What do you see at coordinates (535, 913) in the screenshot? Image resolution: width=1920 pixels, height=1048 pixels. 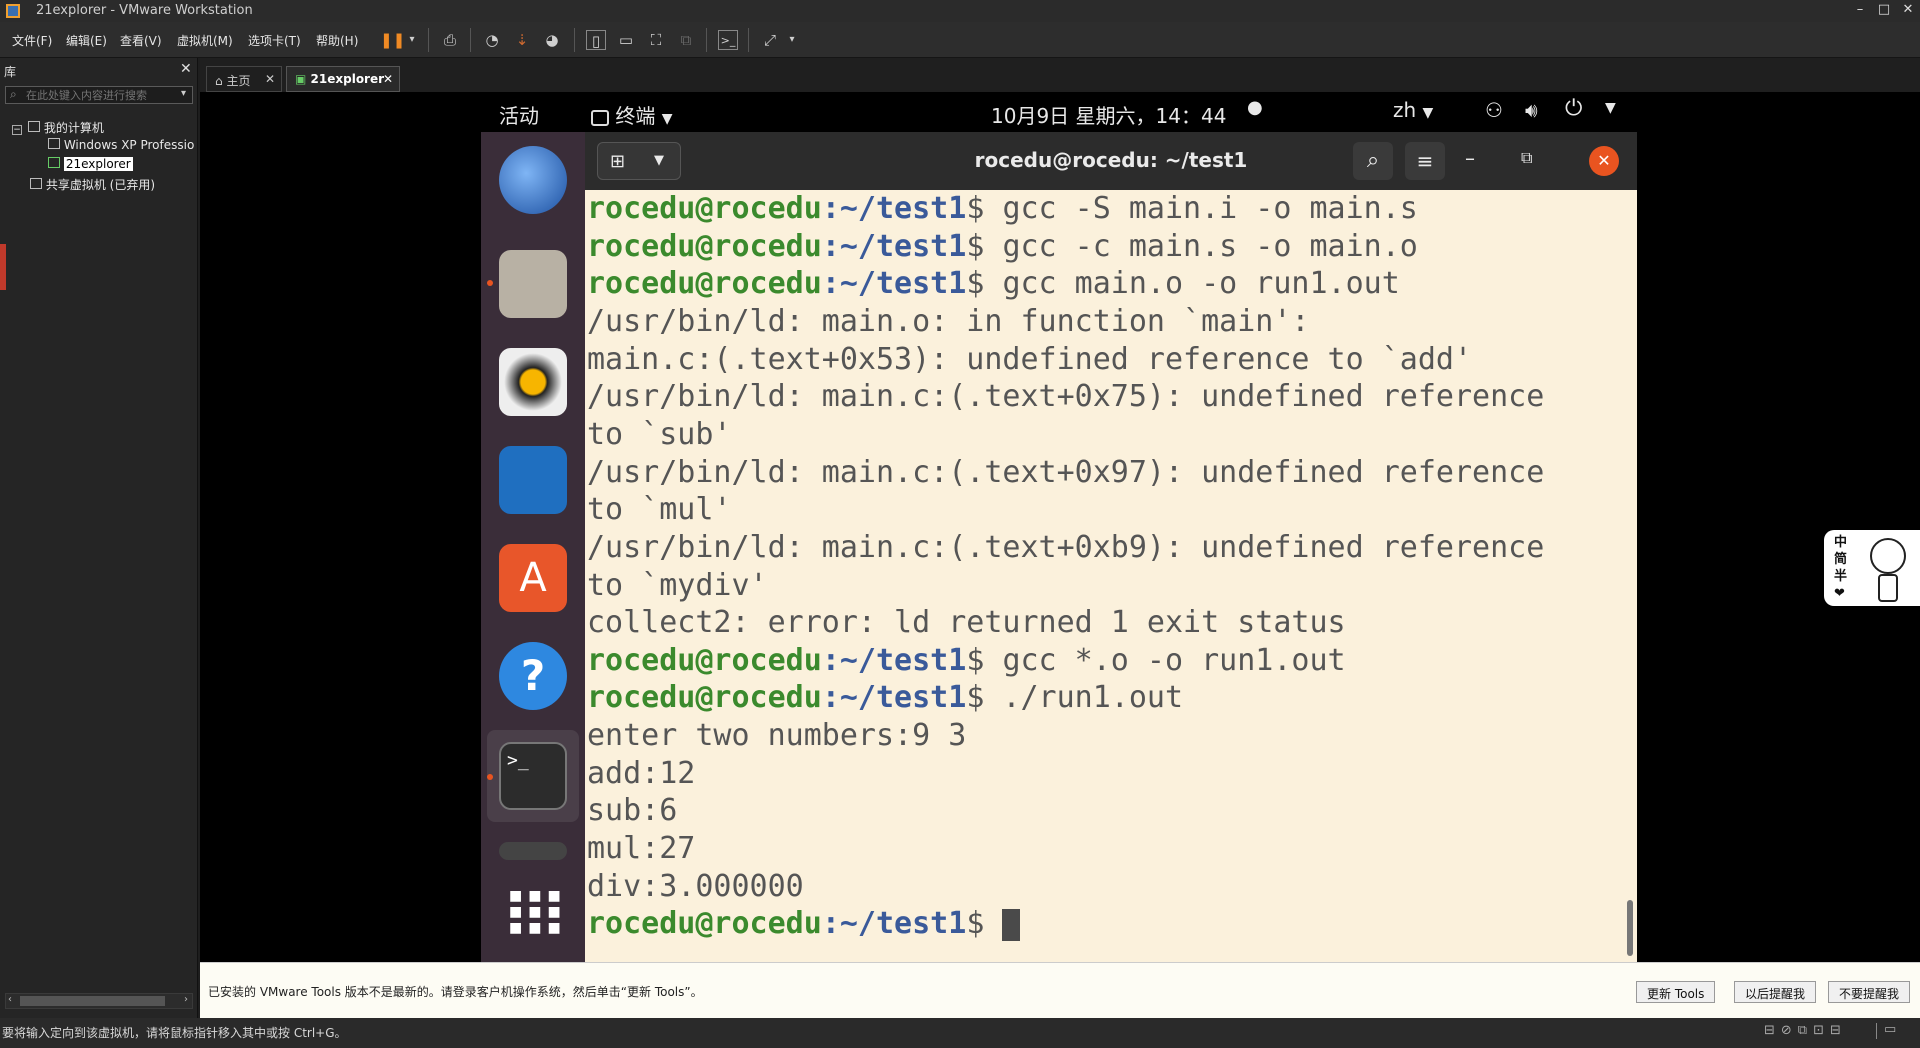 I see `show-apps-icon: ■■■ ■■■ ■■■` at bounding box center [535, 913].